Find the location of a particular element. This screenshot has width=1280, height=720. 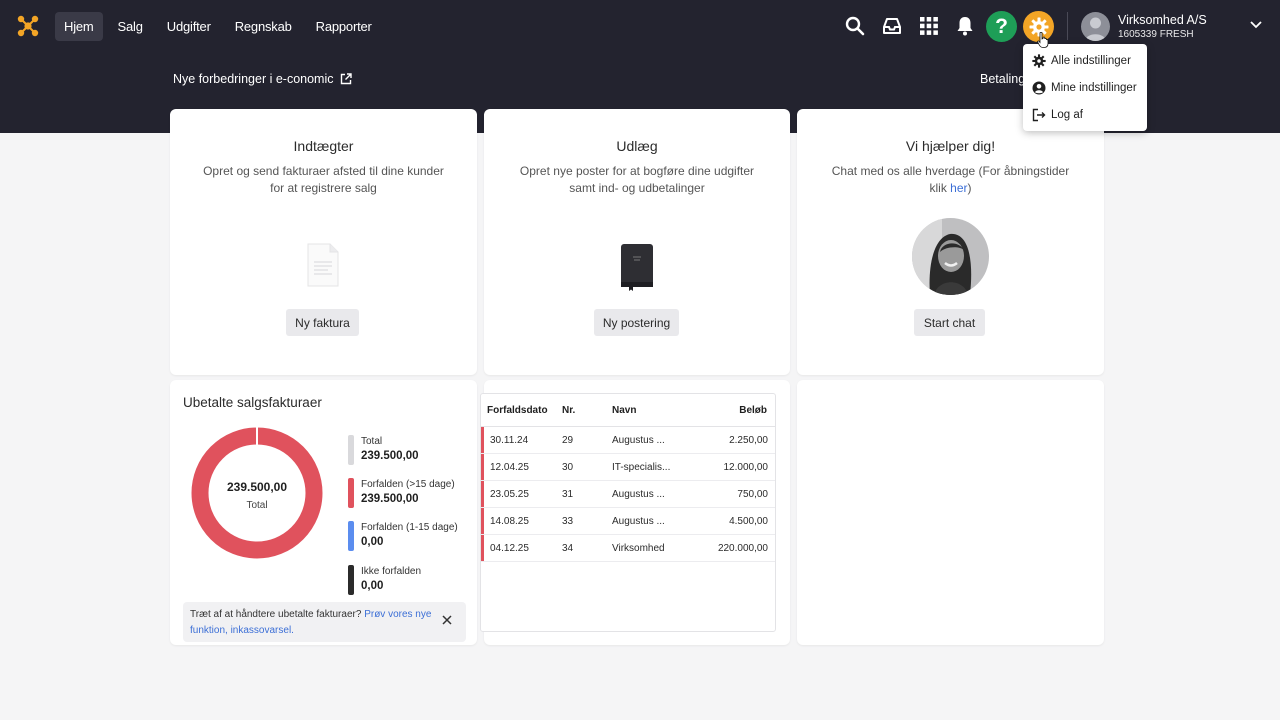

table-row: 30.11.24 29 Augustus ... 2.250,00 is located at coordinates (628, 440).